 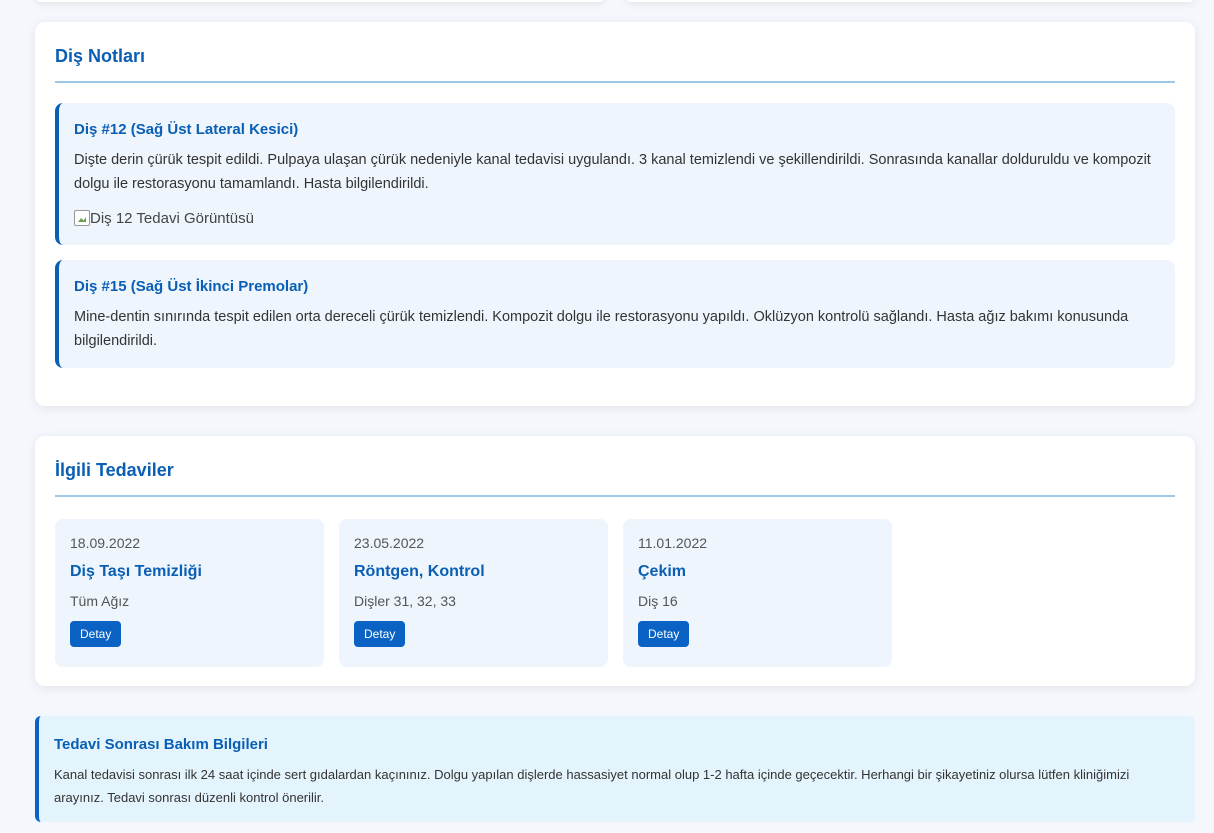 I want to click on treatment-area: Tüm Ağız, so click(x=100, y=601).